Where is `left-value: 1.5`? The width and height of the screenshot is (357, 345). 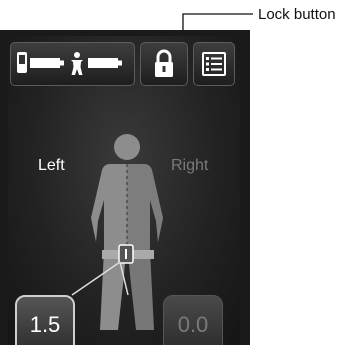 left-value: 1.5 is located at coordinates (45, 324).